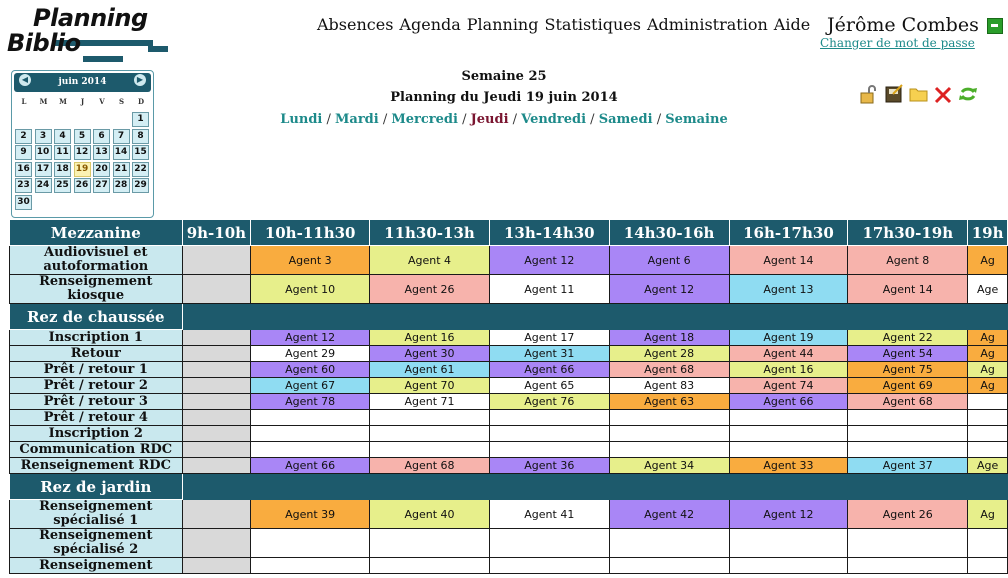 This screenshot has width=1008, height=578. What do you see at coordinates (669, 514) in the screenshot?
I see `agent-cell: Agent 42` at bounding box center [669, 514].